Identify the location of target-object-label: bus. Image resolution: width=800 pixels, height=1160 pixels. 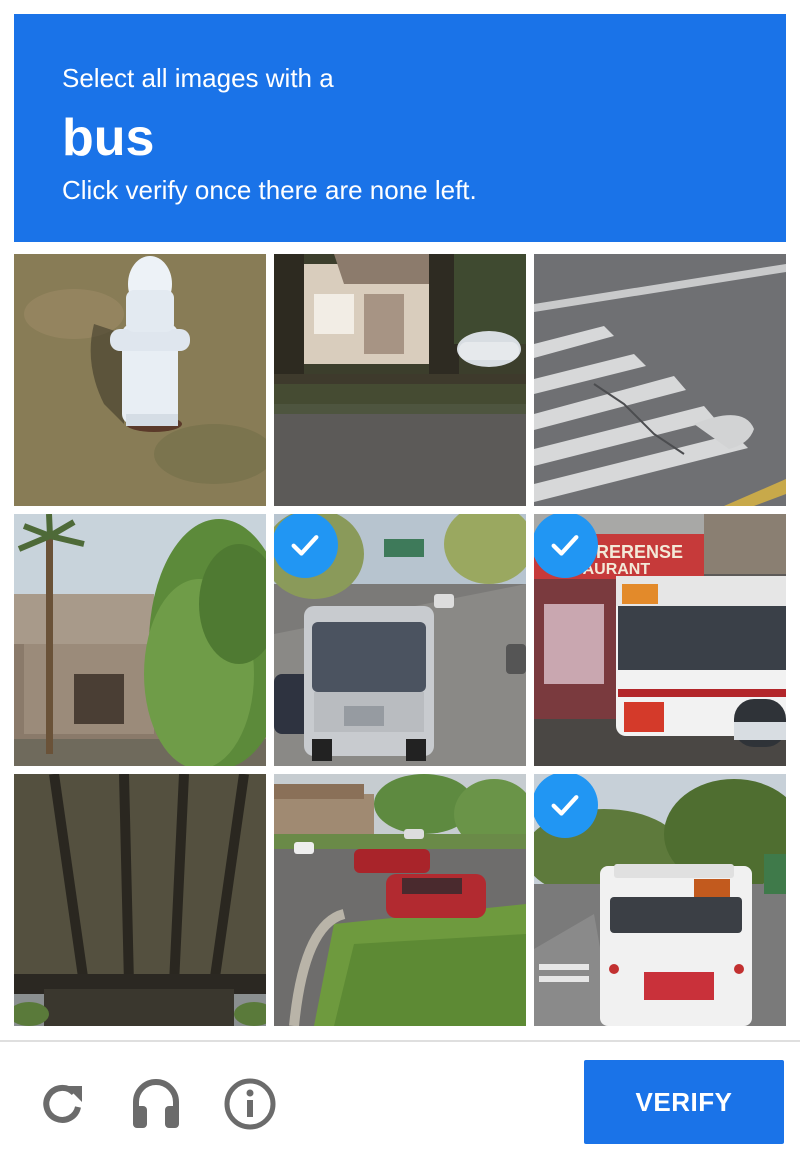
(108, 138).